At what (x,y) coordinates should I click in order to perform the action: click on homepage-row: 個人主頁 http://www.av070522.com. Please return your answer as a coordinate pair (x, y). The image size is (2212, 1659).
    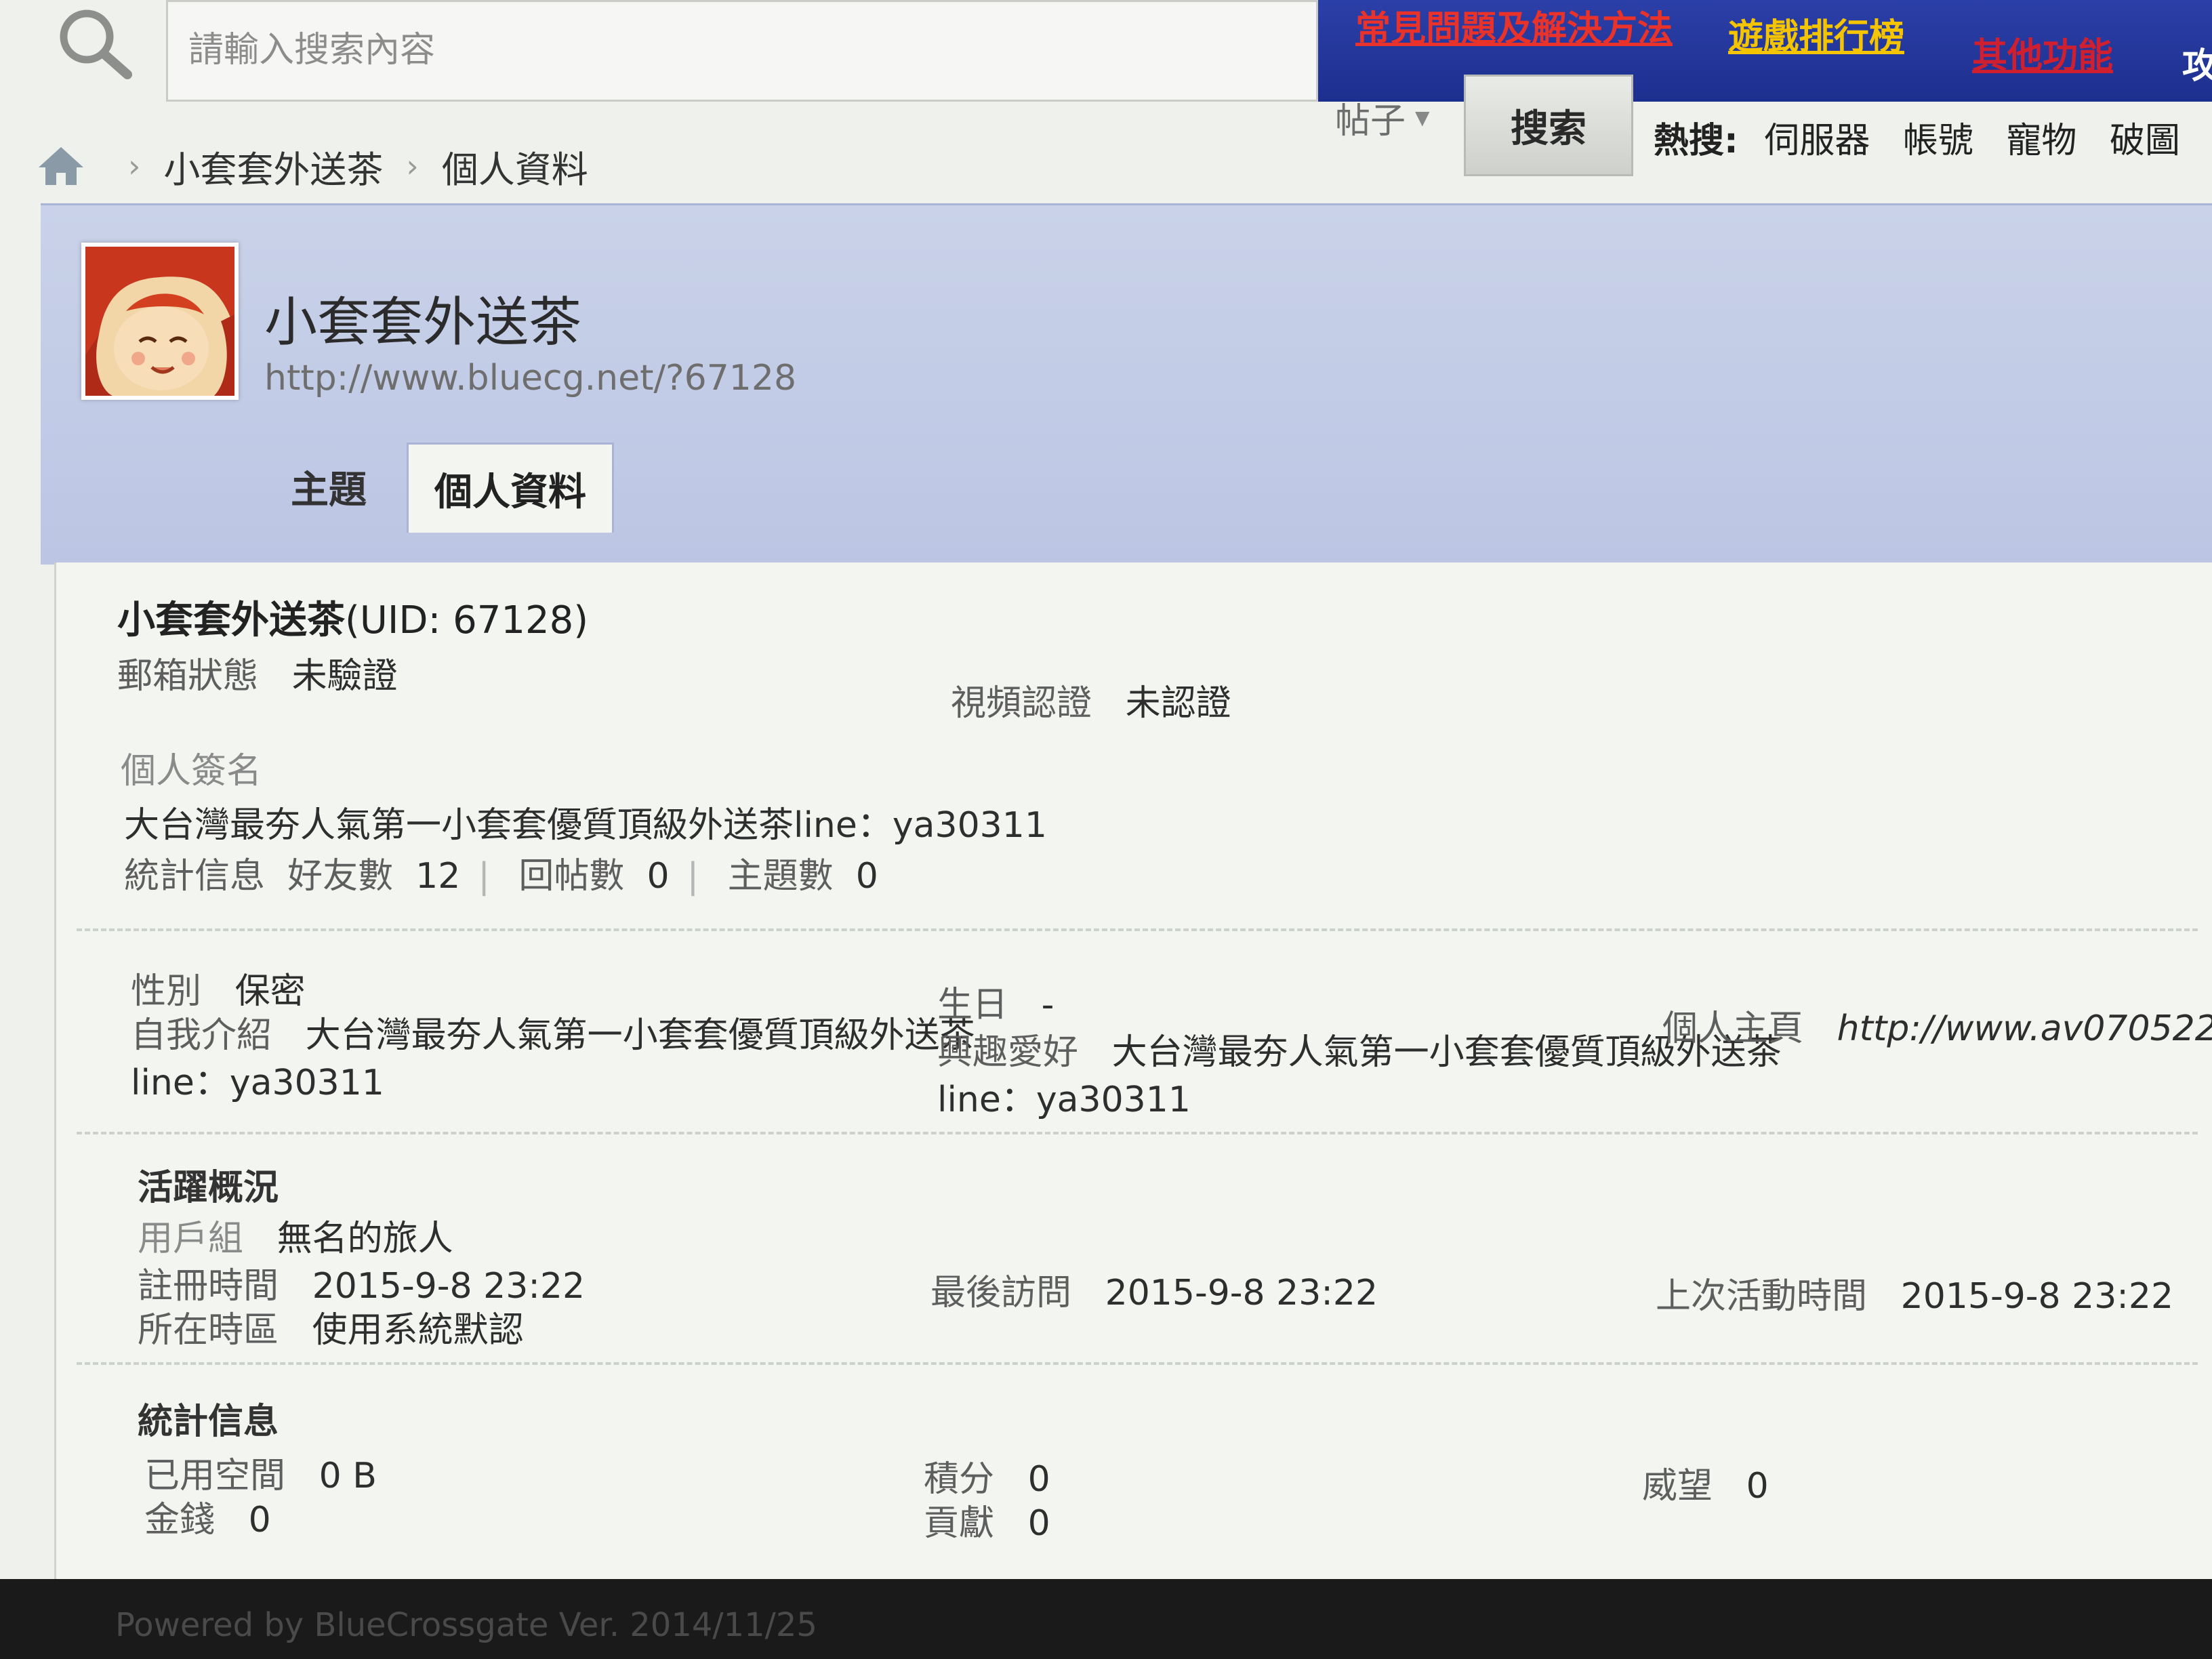
    Looking at the image, I should click on (1937, 1025).